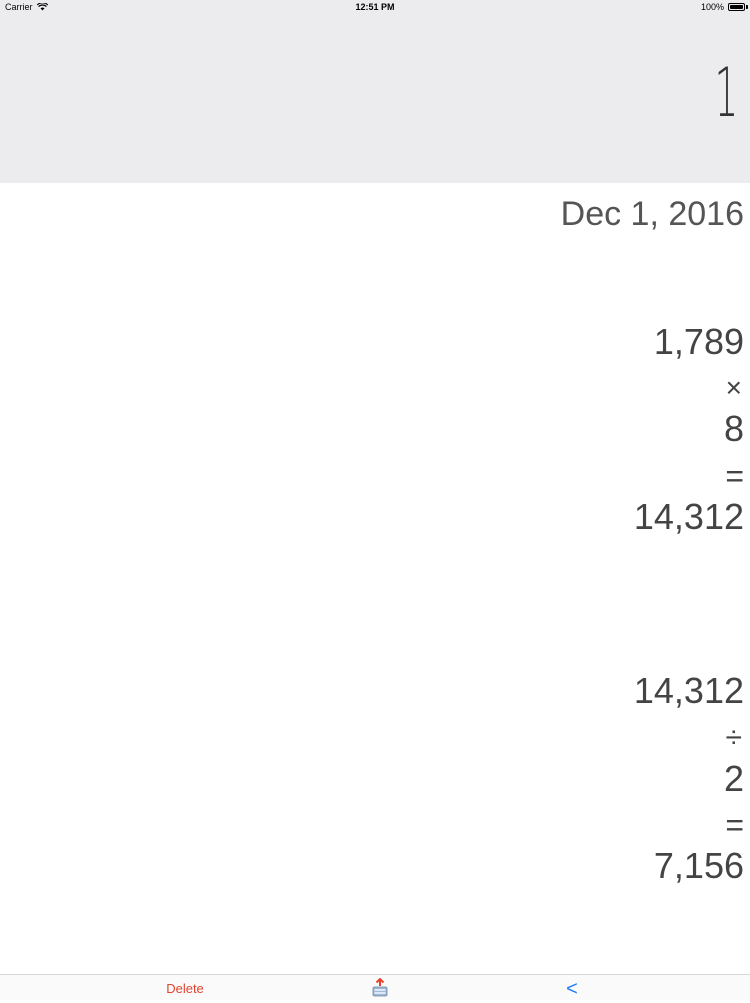 This screenshot has height=1003, width=750. Describe the element at coordinates (733, 737) in the screenshot. I see `calc2-operator: ÷` at that location.